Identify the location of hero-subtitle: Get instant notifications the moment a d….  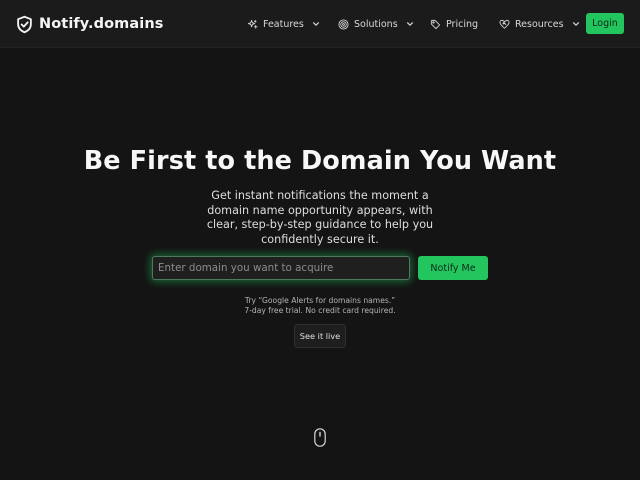
(320, 217).